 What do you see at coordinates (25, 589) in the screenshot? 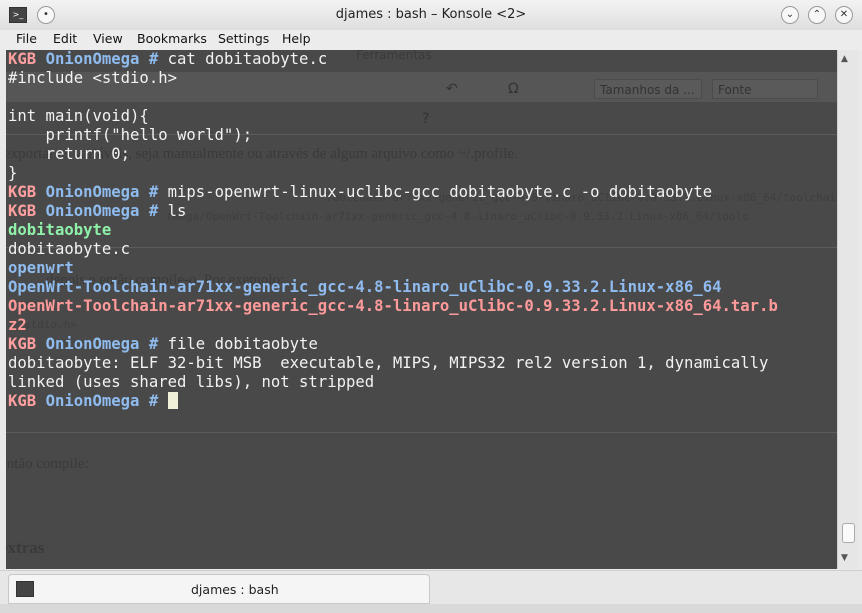
I see `terminal-tab-icon` at bounding box center [25, 589].